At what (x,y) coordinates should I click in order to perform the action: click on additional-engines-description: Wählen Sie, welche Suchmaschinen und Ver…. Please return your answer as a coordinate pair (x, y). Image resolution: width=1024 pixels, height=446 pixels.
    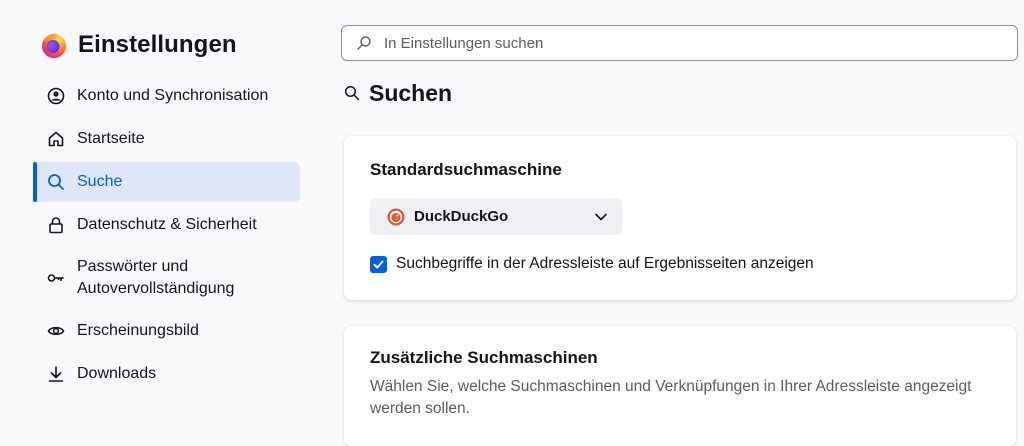
    Looking at the image, I should click on (671, 397).